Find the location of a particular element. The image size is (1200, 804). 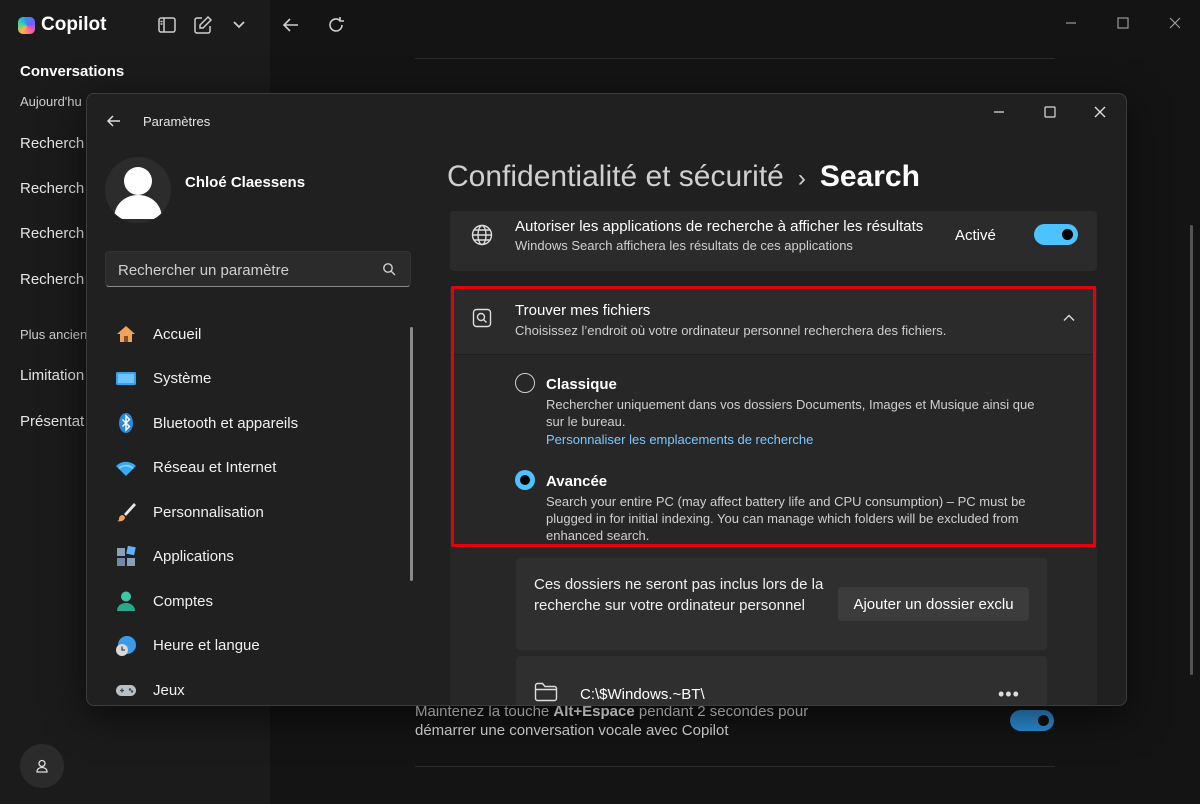

section-label-older: Plus ancien is located at coordinates (54, 334).